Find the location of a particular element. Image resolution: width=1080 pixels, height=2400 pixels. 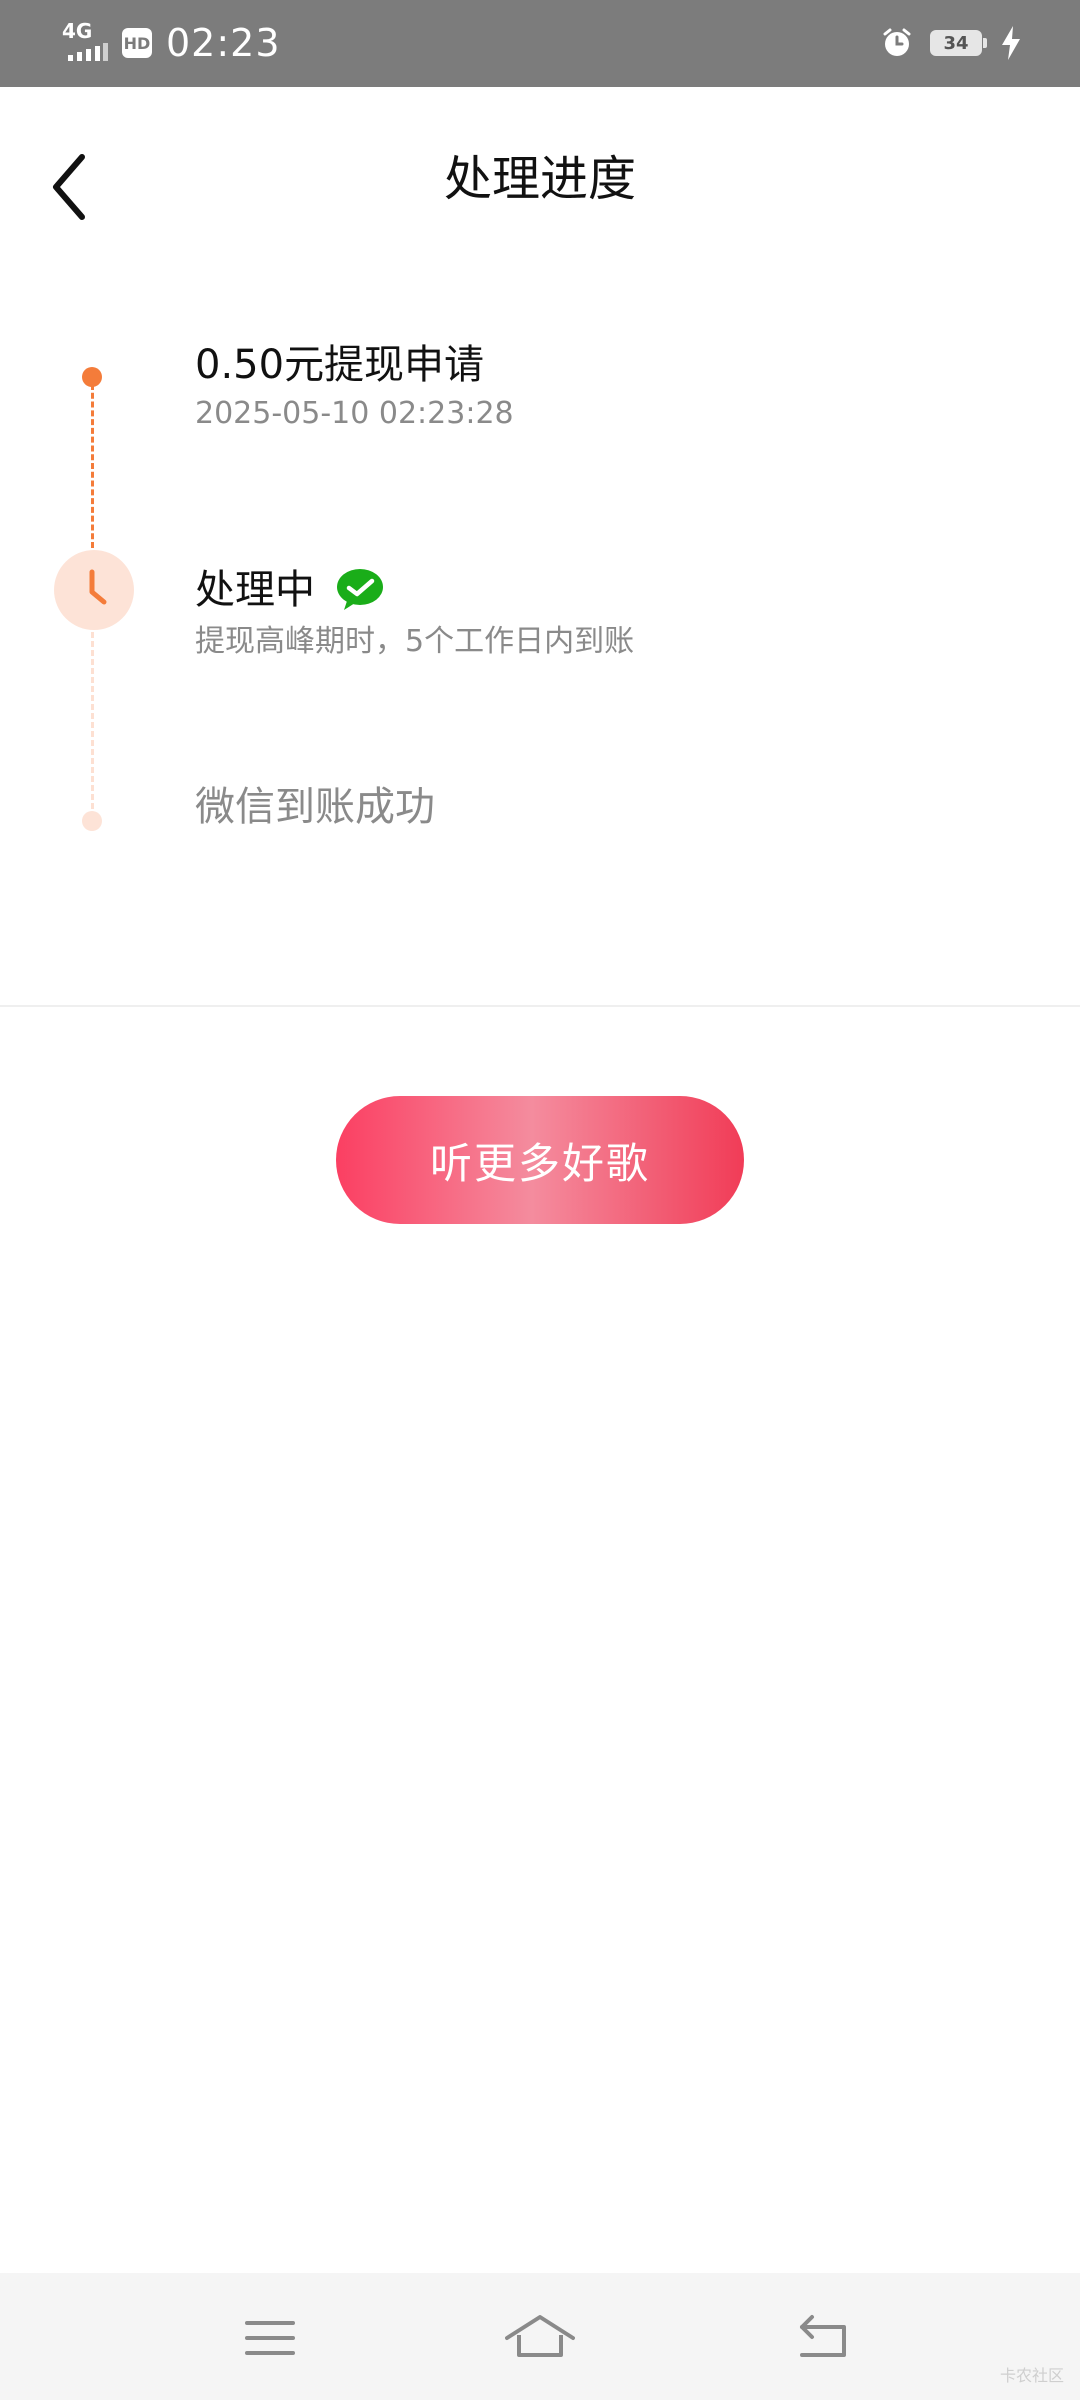

system-nav-bar: 卡农社区 is located at coordinates (540, 2336).